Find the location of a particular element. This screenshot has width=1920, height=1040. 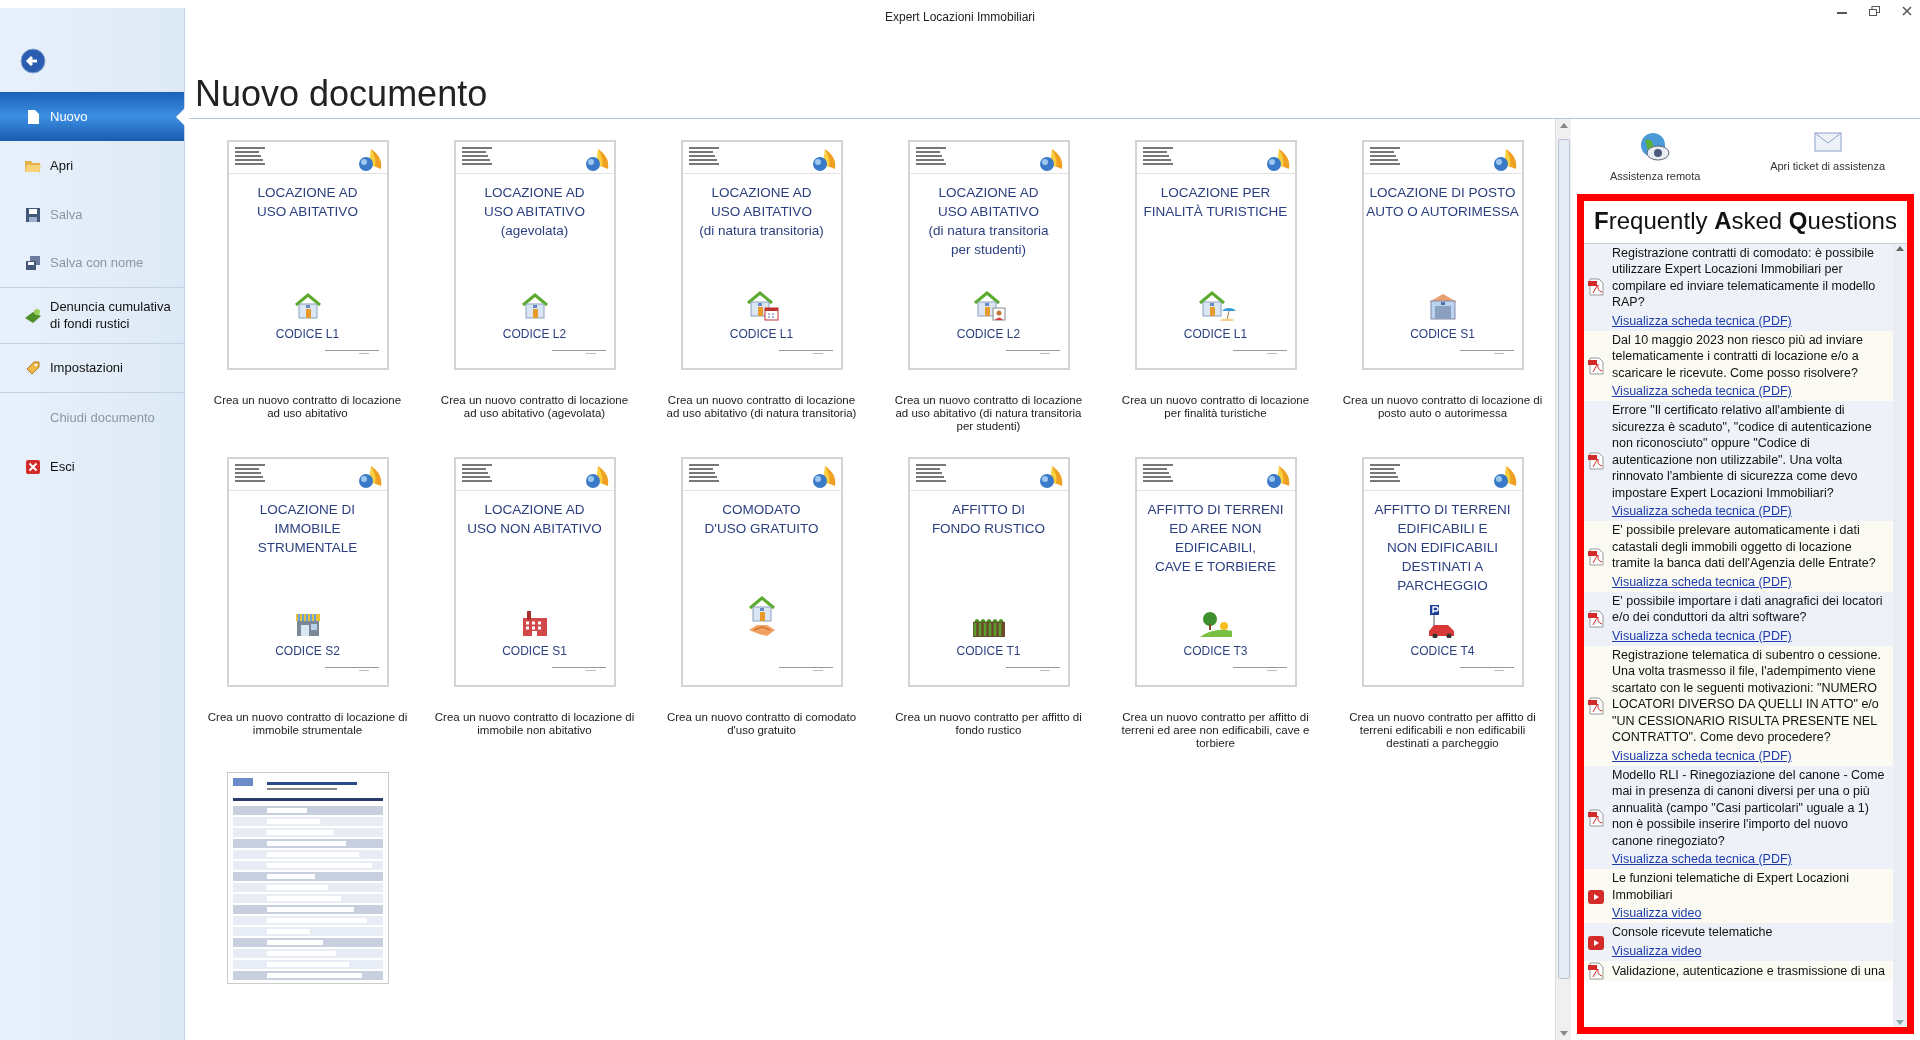

faq-question: Dal 10 maggio 2023 non riesco più ad inviare telematicamente i contratti di locazione e/o a scaricare le ricevute. Come posso risolvere? is located at coordinates (1738, 356).